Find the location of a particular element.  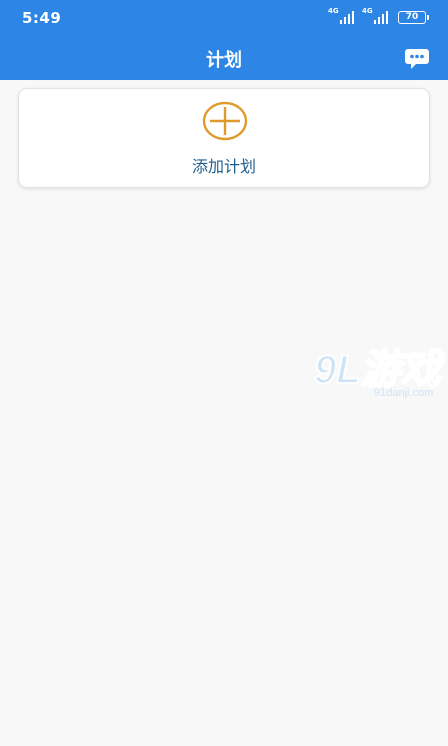

watermark-logo: 9L游戏 91danji.com is located at coordinates (380, 373).